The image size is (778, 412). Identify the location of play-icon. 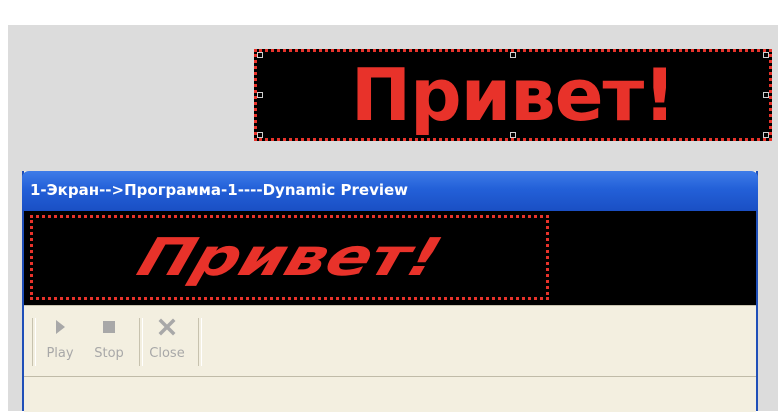
(60, 330).